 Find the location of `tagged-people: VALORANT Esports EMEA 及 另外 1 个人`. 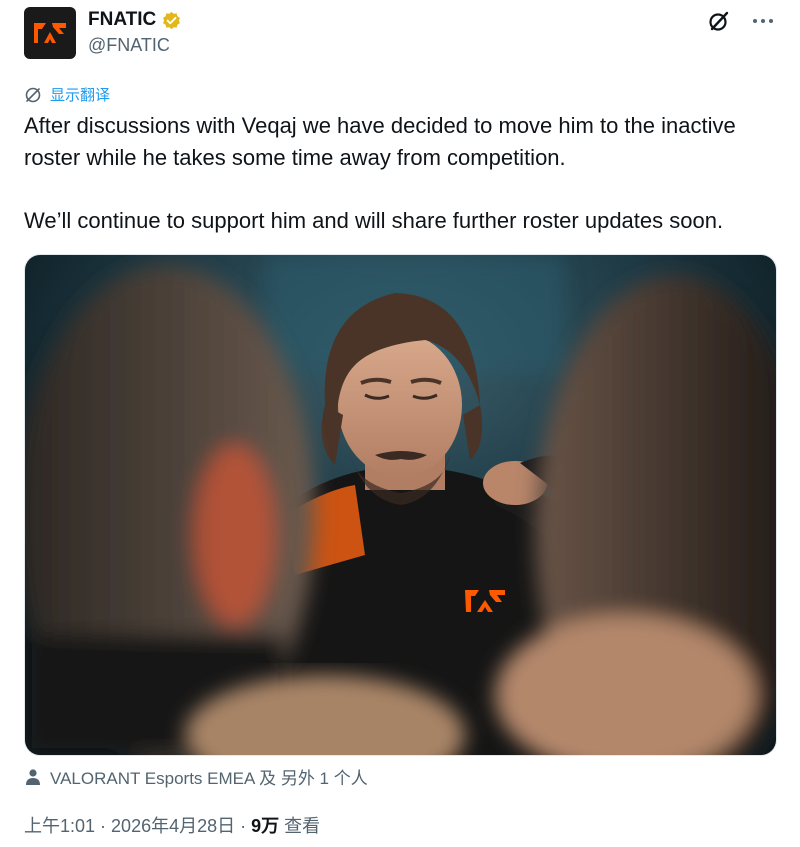

tagged-people: VALORANT Esports EMEA 及 另外 1 个人 is located at coordinates (196, 776).